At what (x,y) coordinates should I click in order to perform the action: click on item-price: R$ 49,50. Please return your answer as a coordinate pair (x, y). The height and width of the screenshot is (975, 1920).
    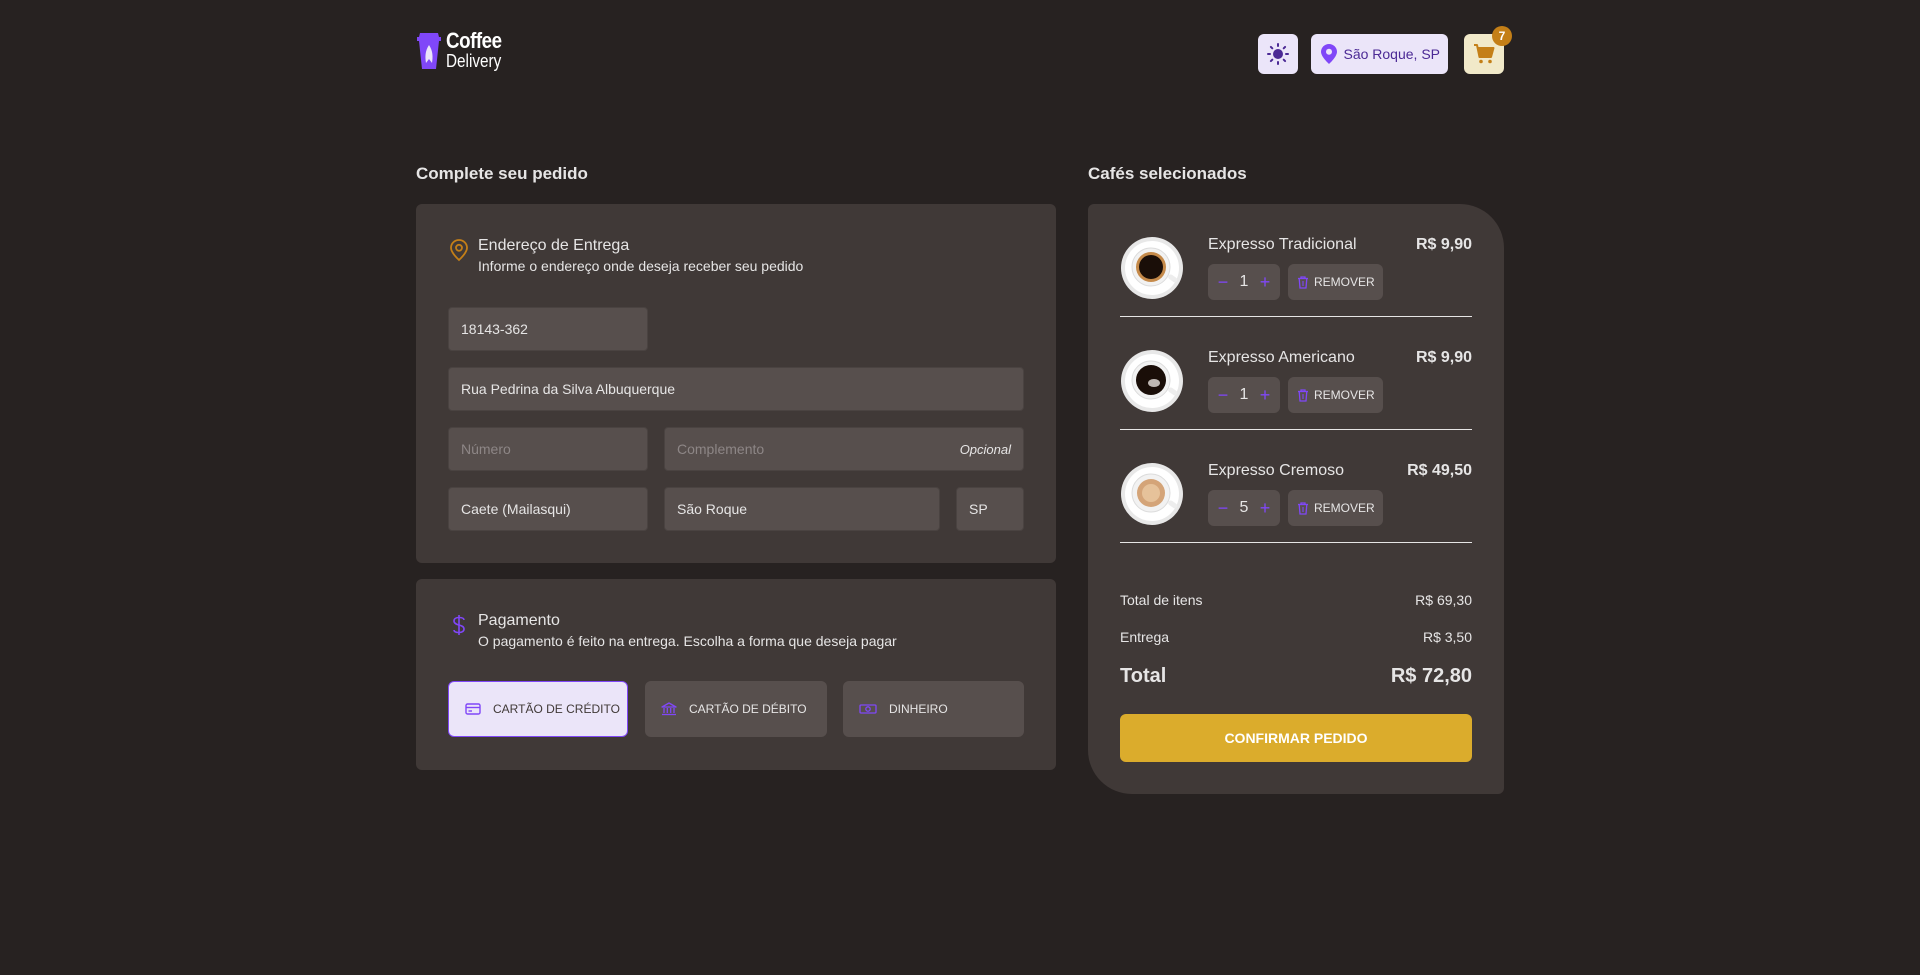
    Looking at the image, I should click on (1439, 470).